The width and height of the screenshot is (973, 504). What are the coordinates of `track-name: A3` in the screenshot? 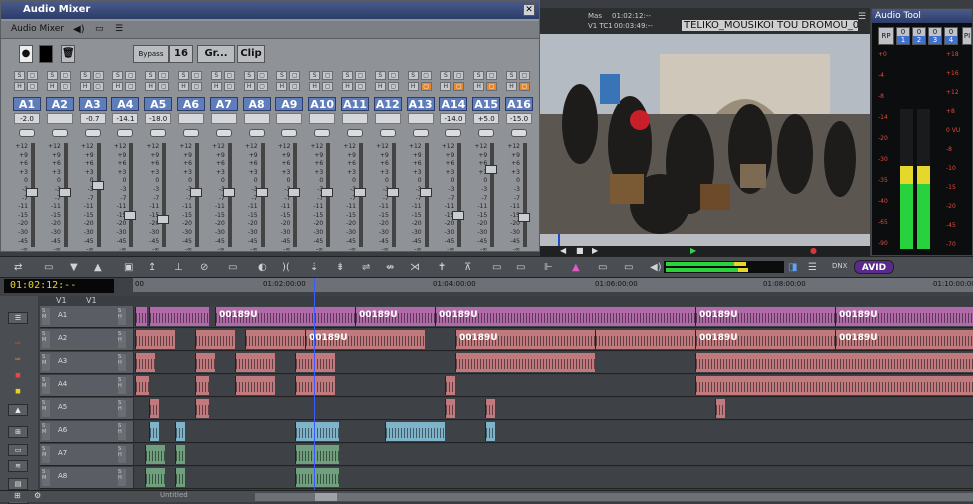 It's located at (62, 361).